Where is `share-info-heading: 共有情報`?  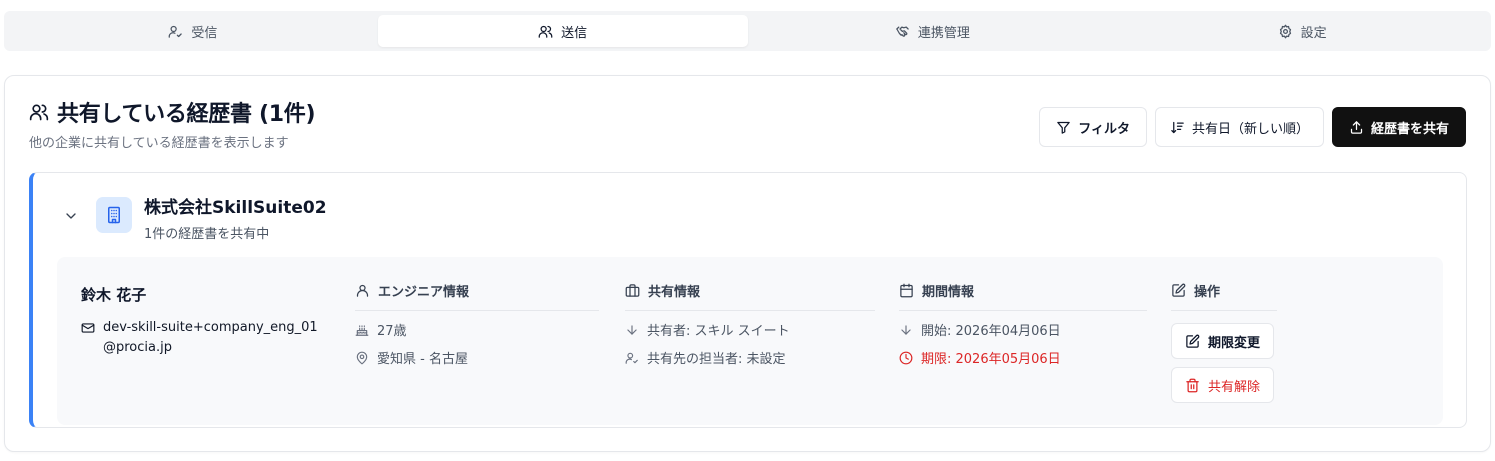 share-info-heading: 共有情報 is located at coordinates (674, 292).